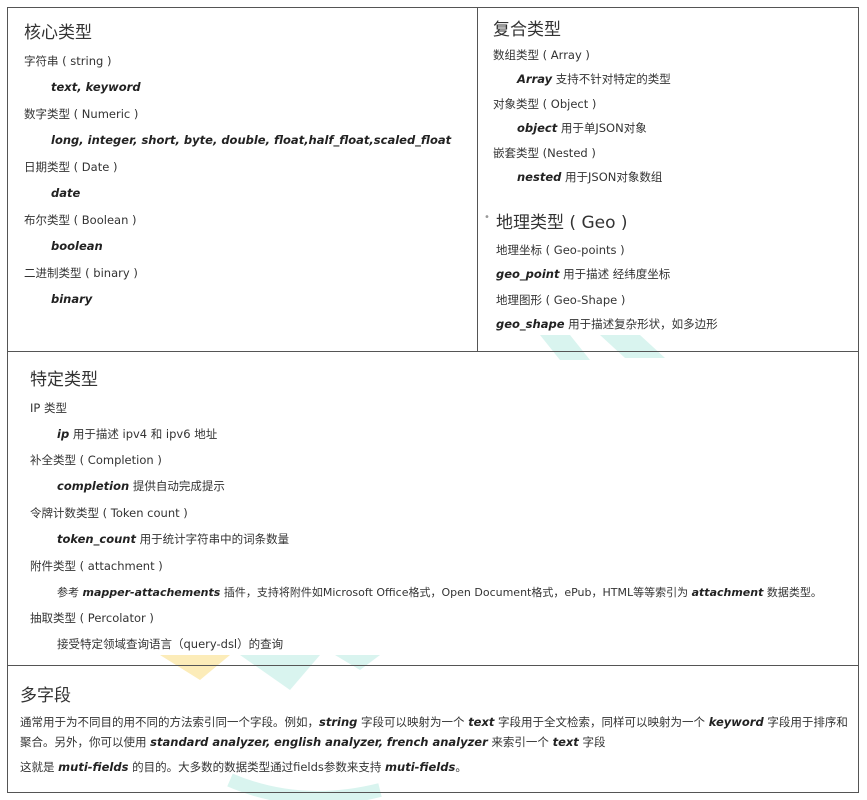 Image resolution: width=867 pixels, height=800 pixels. What do you see at coordinates (96, 87) in the screenshot?
I see `core-types-string: text, keyword` at bounding box center [96, 87].